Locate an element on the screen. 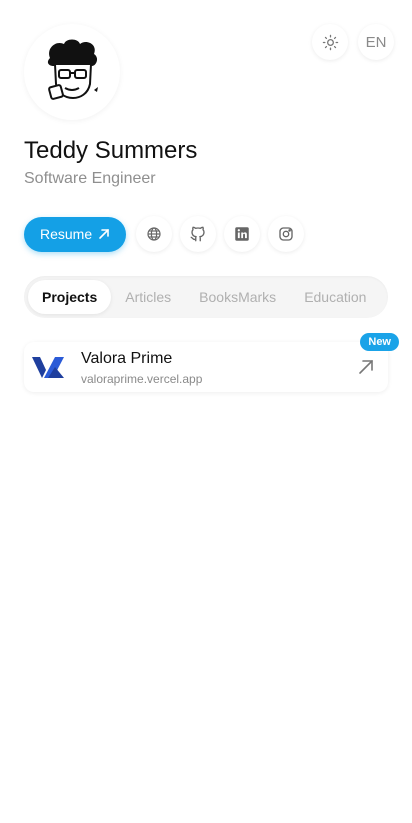 The width and height of the screenshot is (412, 823). avatar-illustration is located at coordinates (72, 69).